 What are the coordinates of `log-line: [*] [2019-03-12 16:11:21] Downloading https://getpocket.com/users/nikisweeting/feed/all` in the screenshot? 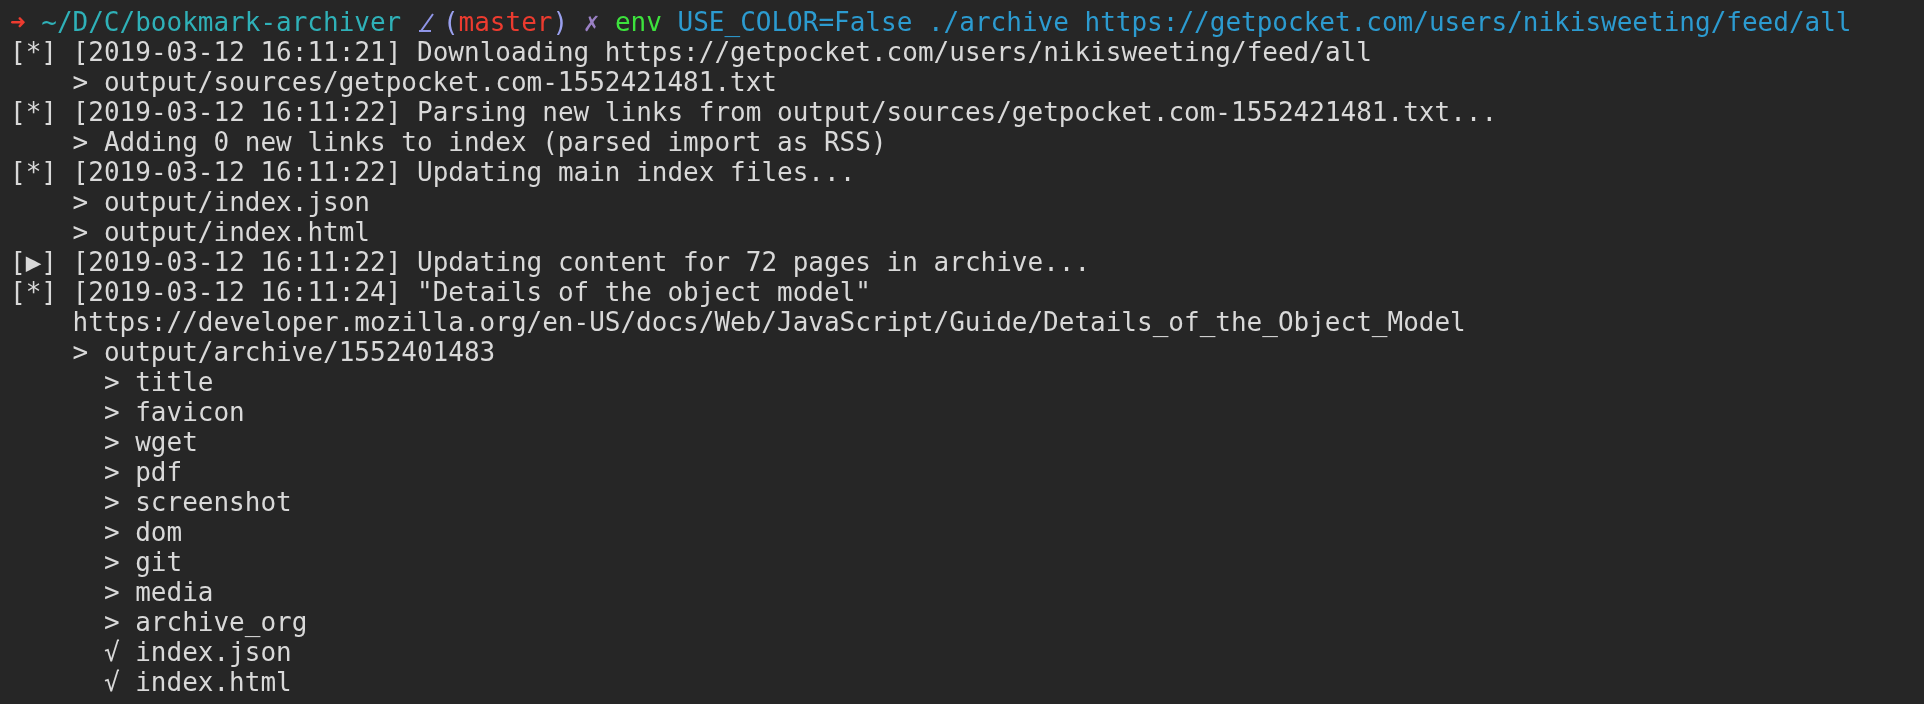 It's located at (691, 52).